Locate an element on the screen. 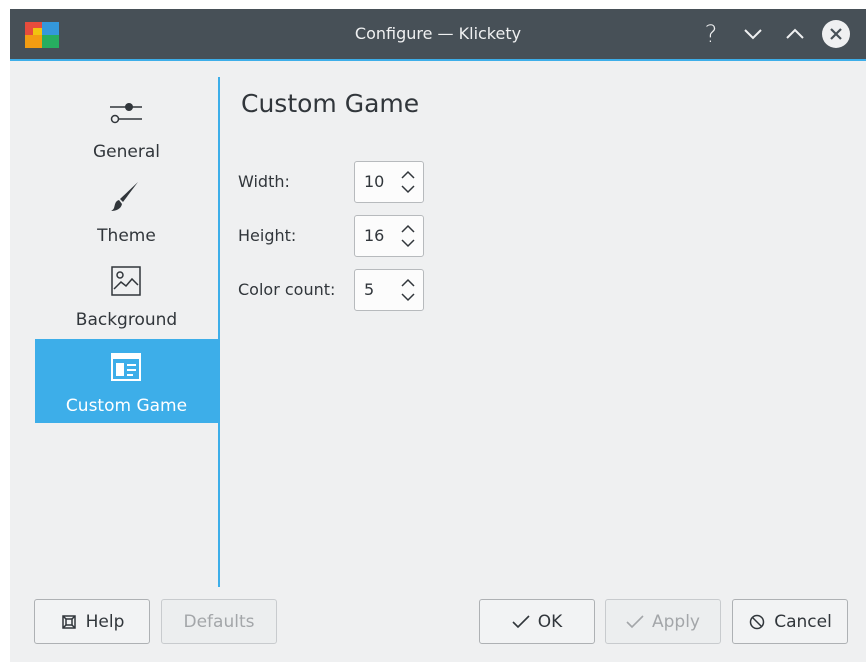 Image resolution: width=866 pixels, height=662 pixels. help-button: Help is located at coordinates (92, 621).